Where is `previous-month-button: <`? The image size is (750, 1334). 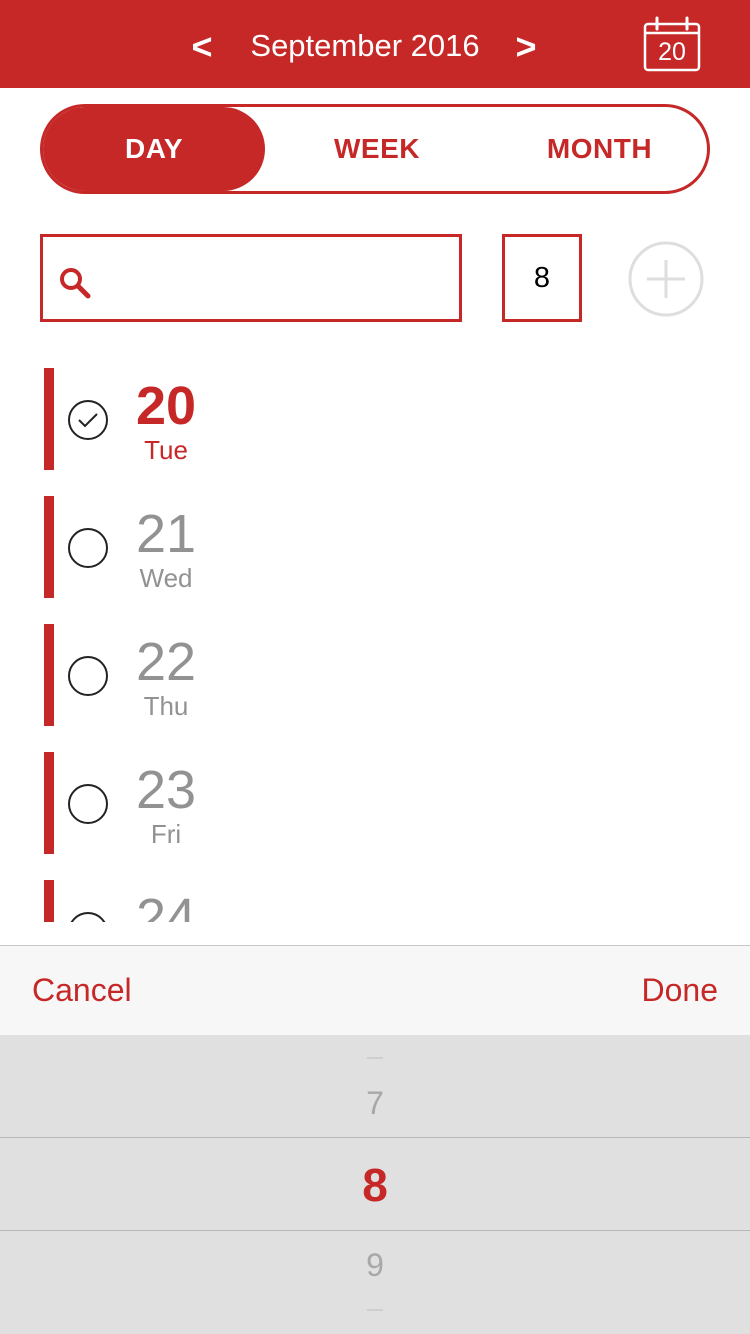
previous-month-button: < is located at coordinates (202, 47).